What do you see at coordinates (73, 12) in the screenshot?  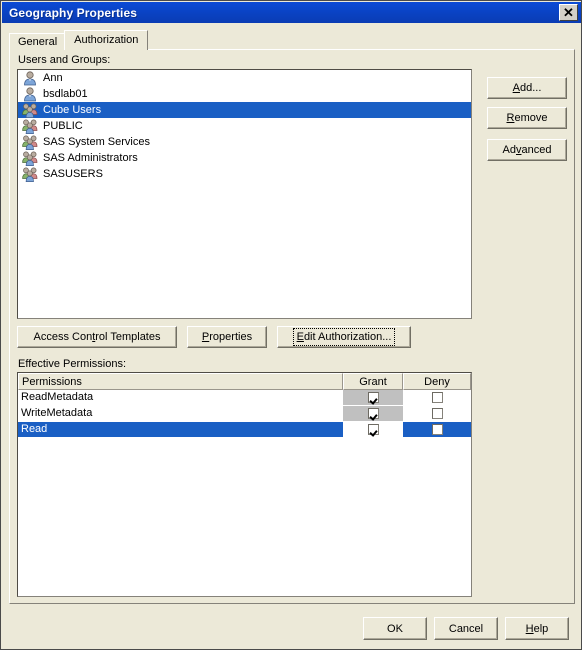 I see `window-title: Geography Properties` at bounding box center [73, 12].